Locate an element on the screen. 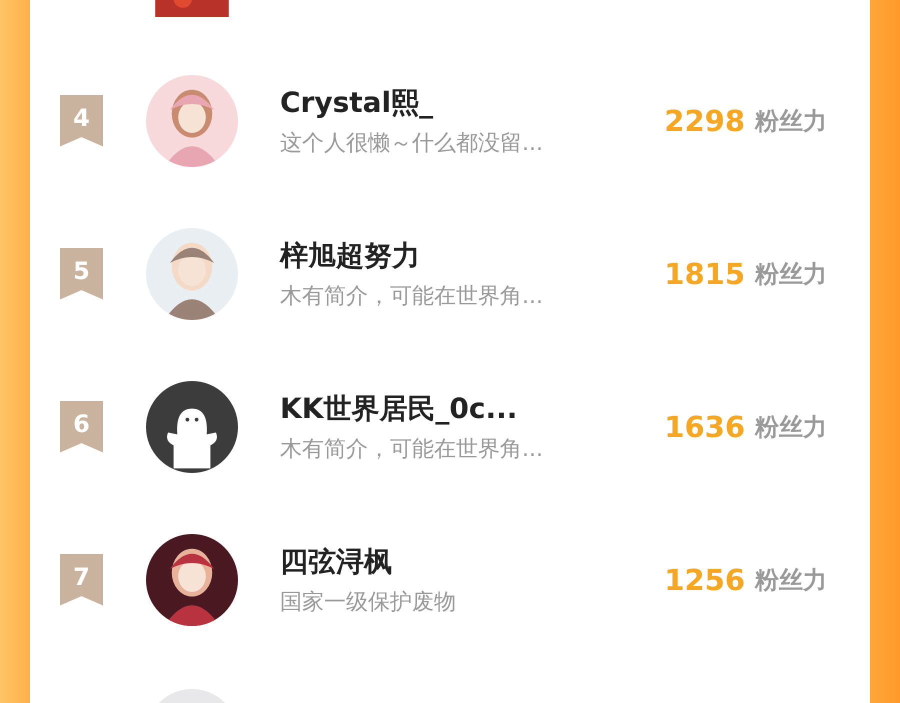 This screenshot has height=703, width=900. fan-score: 1815 is located at coordinates (704, 273).